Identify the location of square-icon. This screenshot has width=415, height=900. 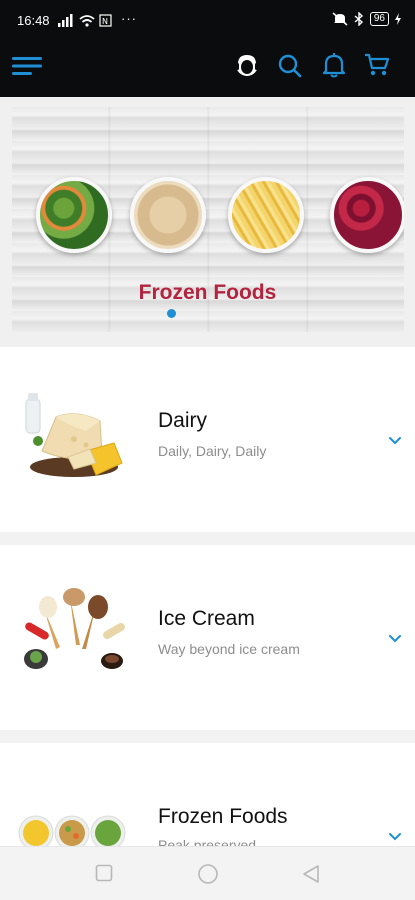
(104, 875).